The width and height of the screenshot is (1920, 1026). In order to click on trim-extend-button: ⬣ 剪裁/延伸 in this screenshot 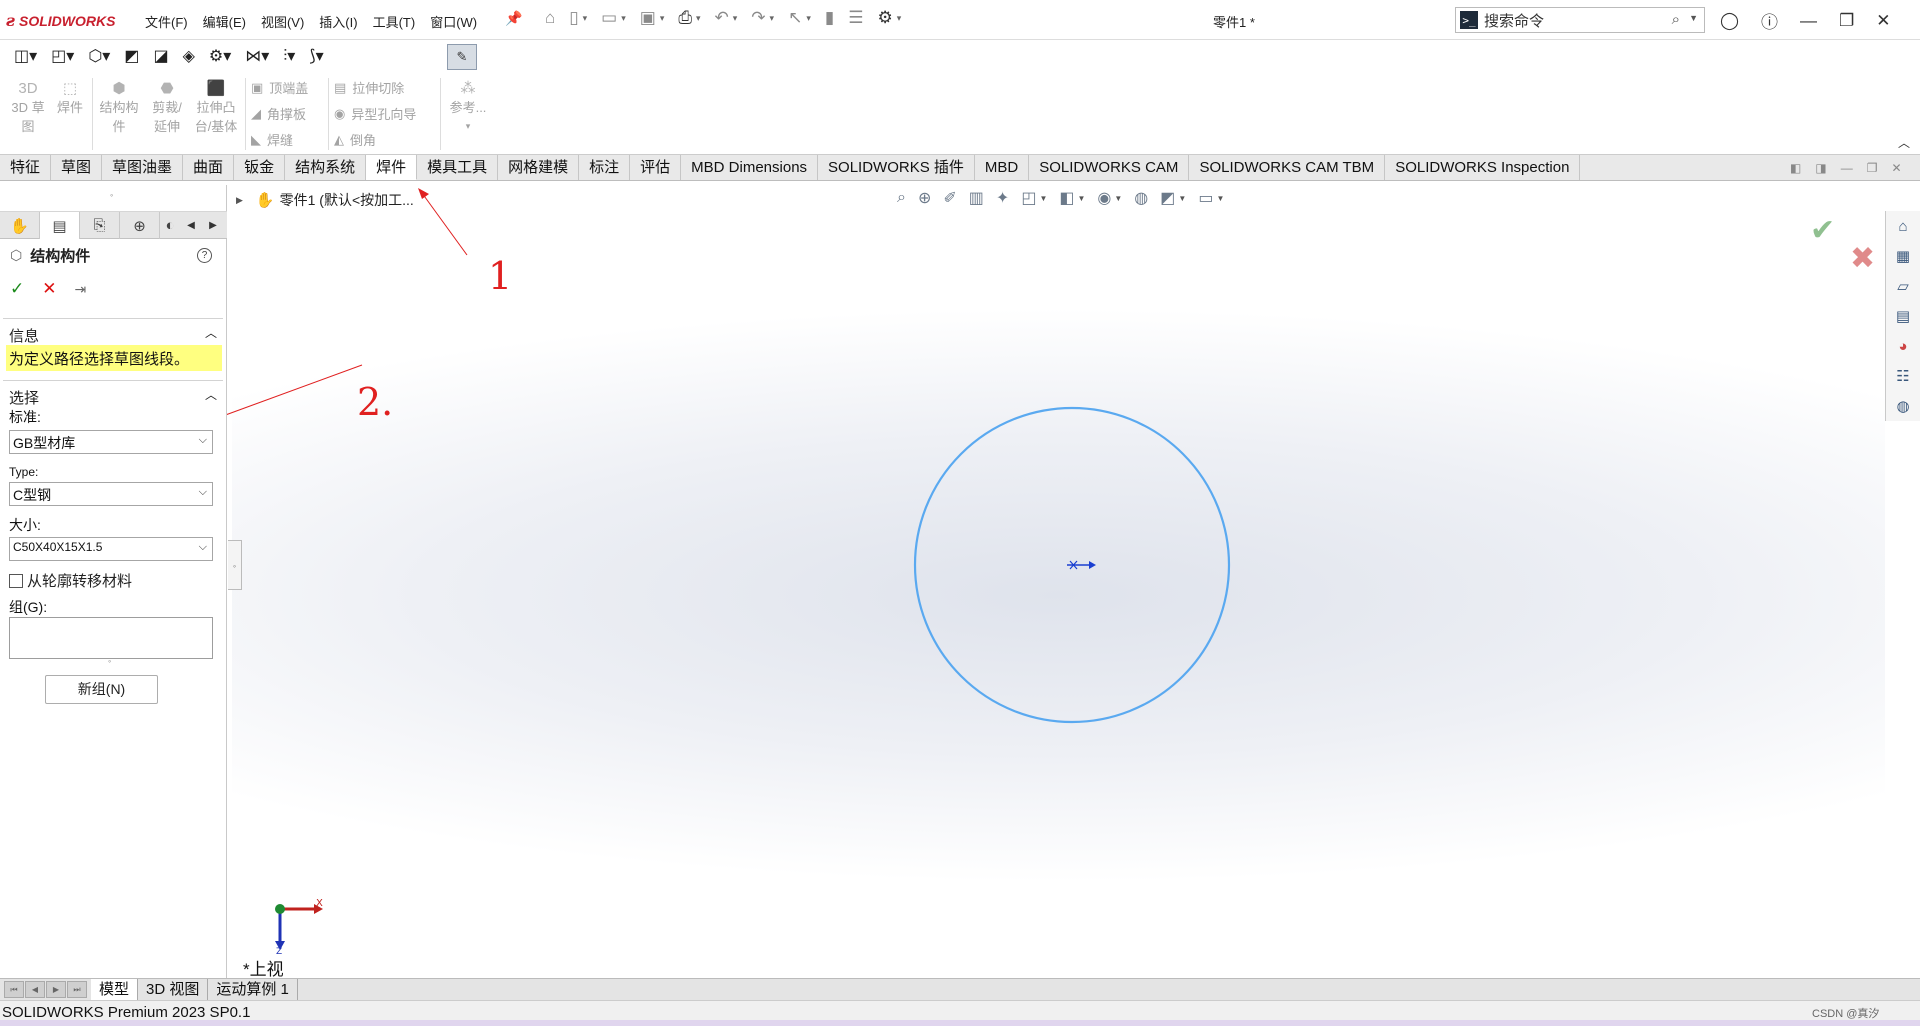, I will do `click(167, 108)`.